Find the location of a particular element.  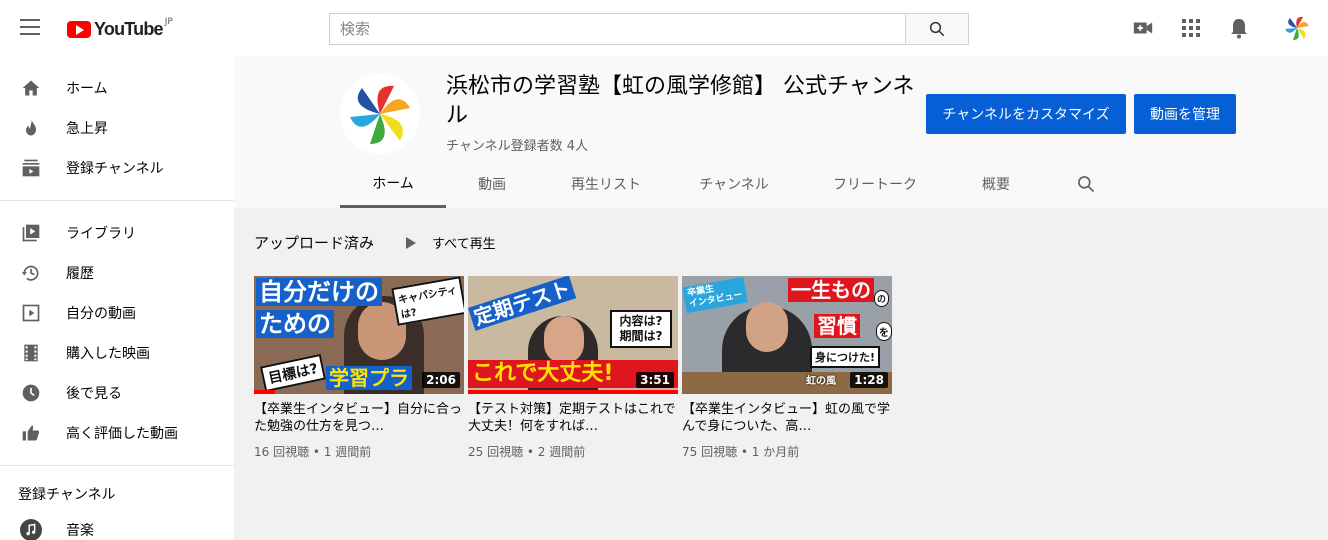

youtube-play-icon is located at coordinates (79, 29).